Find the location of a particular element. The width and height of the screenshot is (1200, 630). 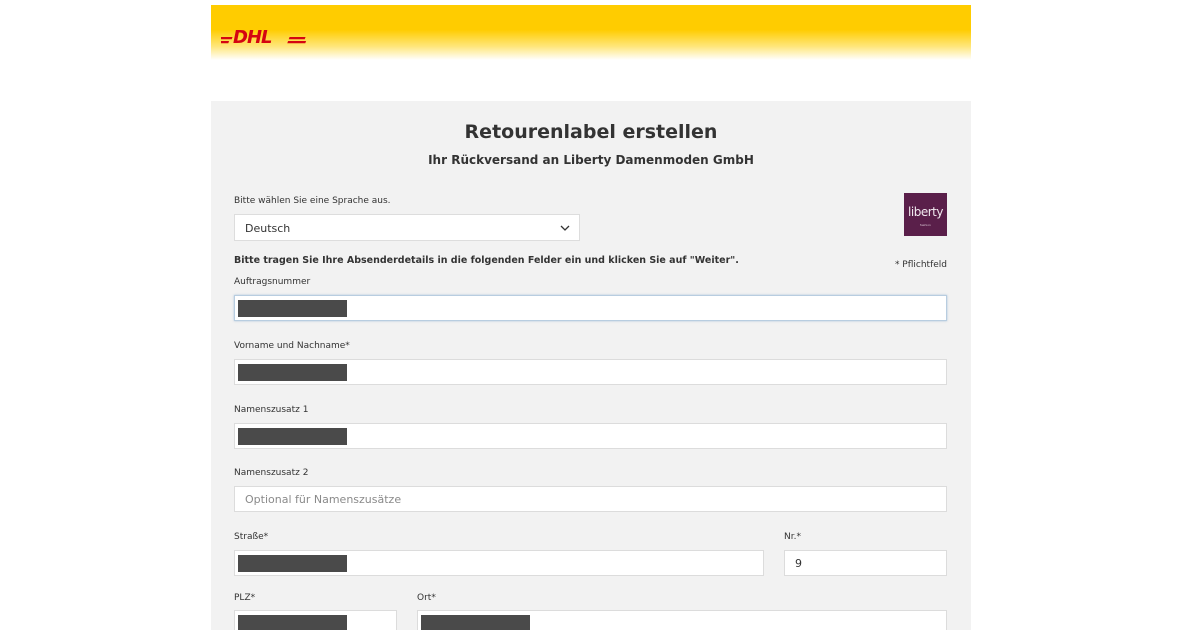

dhl-header: DHL is located at coordinates (591, 32).